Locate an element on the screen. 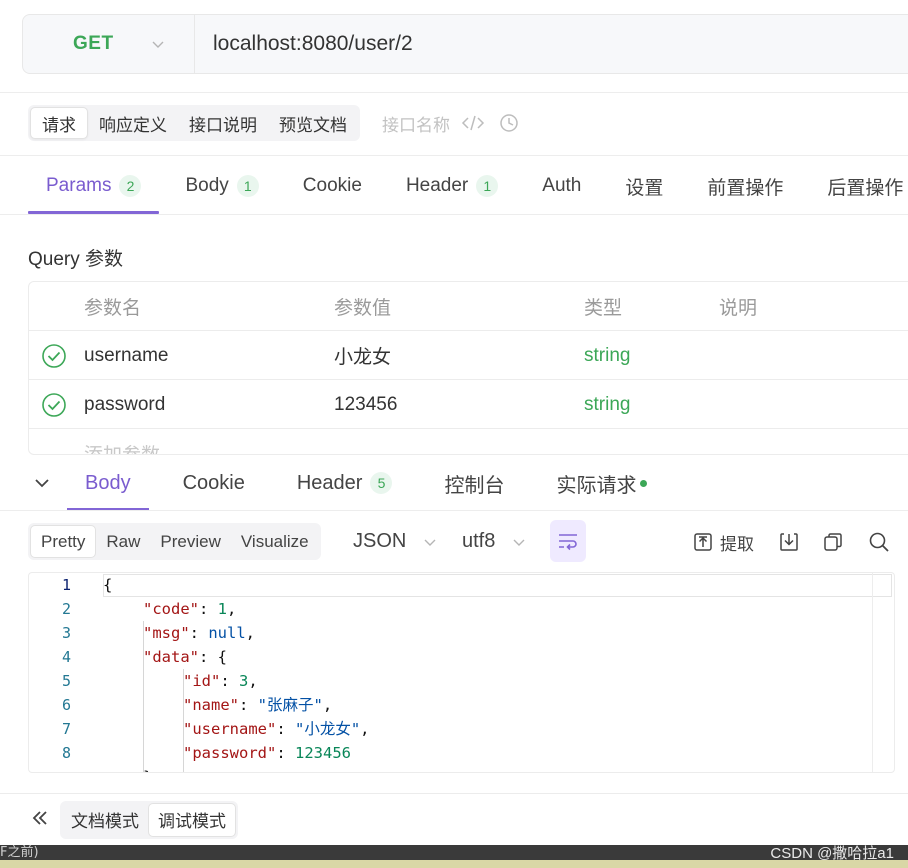 This screenshot has width=908, height=868. wrap-lines-icon is located at coordinates (568, 542).